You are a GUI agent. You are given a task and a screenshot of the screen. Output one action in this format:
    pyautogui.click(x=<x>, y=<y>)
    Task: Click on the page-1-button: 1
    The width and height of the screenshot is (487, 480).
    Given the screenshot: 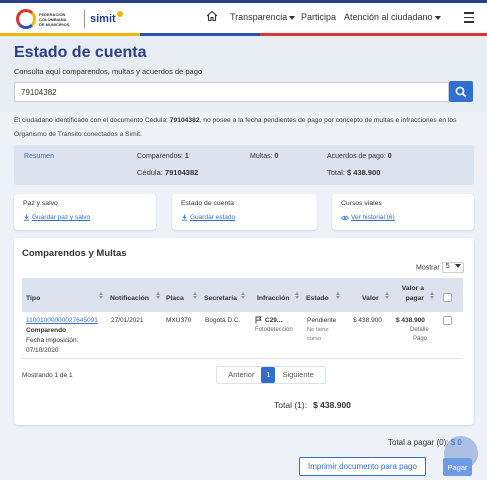 What is the action you would take?
    pyautogui.click(x=268, y=375)
    